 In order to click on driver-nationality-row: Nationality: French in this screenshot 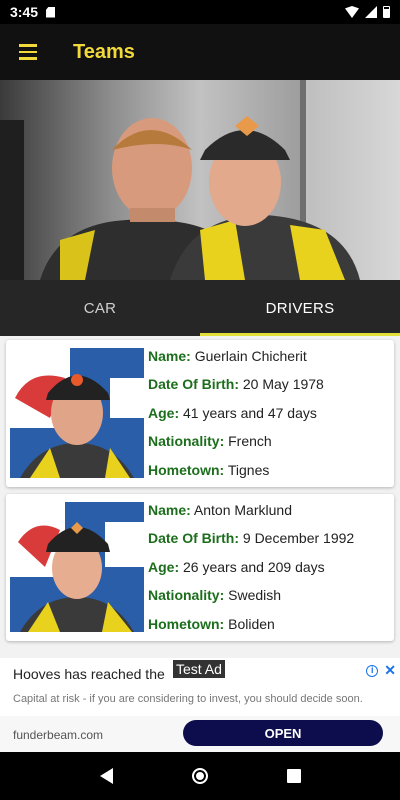, I will do `click(236, 444)`.